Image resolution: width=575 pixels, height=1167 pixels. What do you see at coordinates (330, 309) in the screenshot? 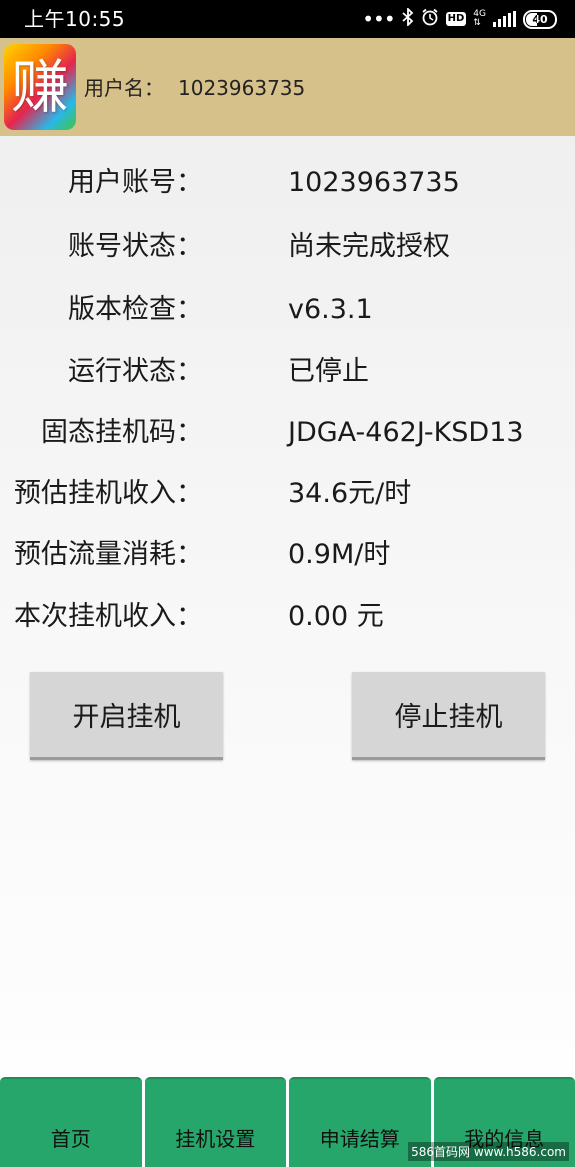
I see `info-value: v6.3.1` at bounding box center [330, 309].